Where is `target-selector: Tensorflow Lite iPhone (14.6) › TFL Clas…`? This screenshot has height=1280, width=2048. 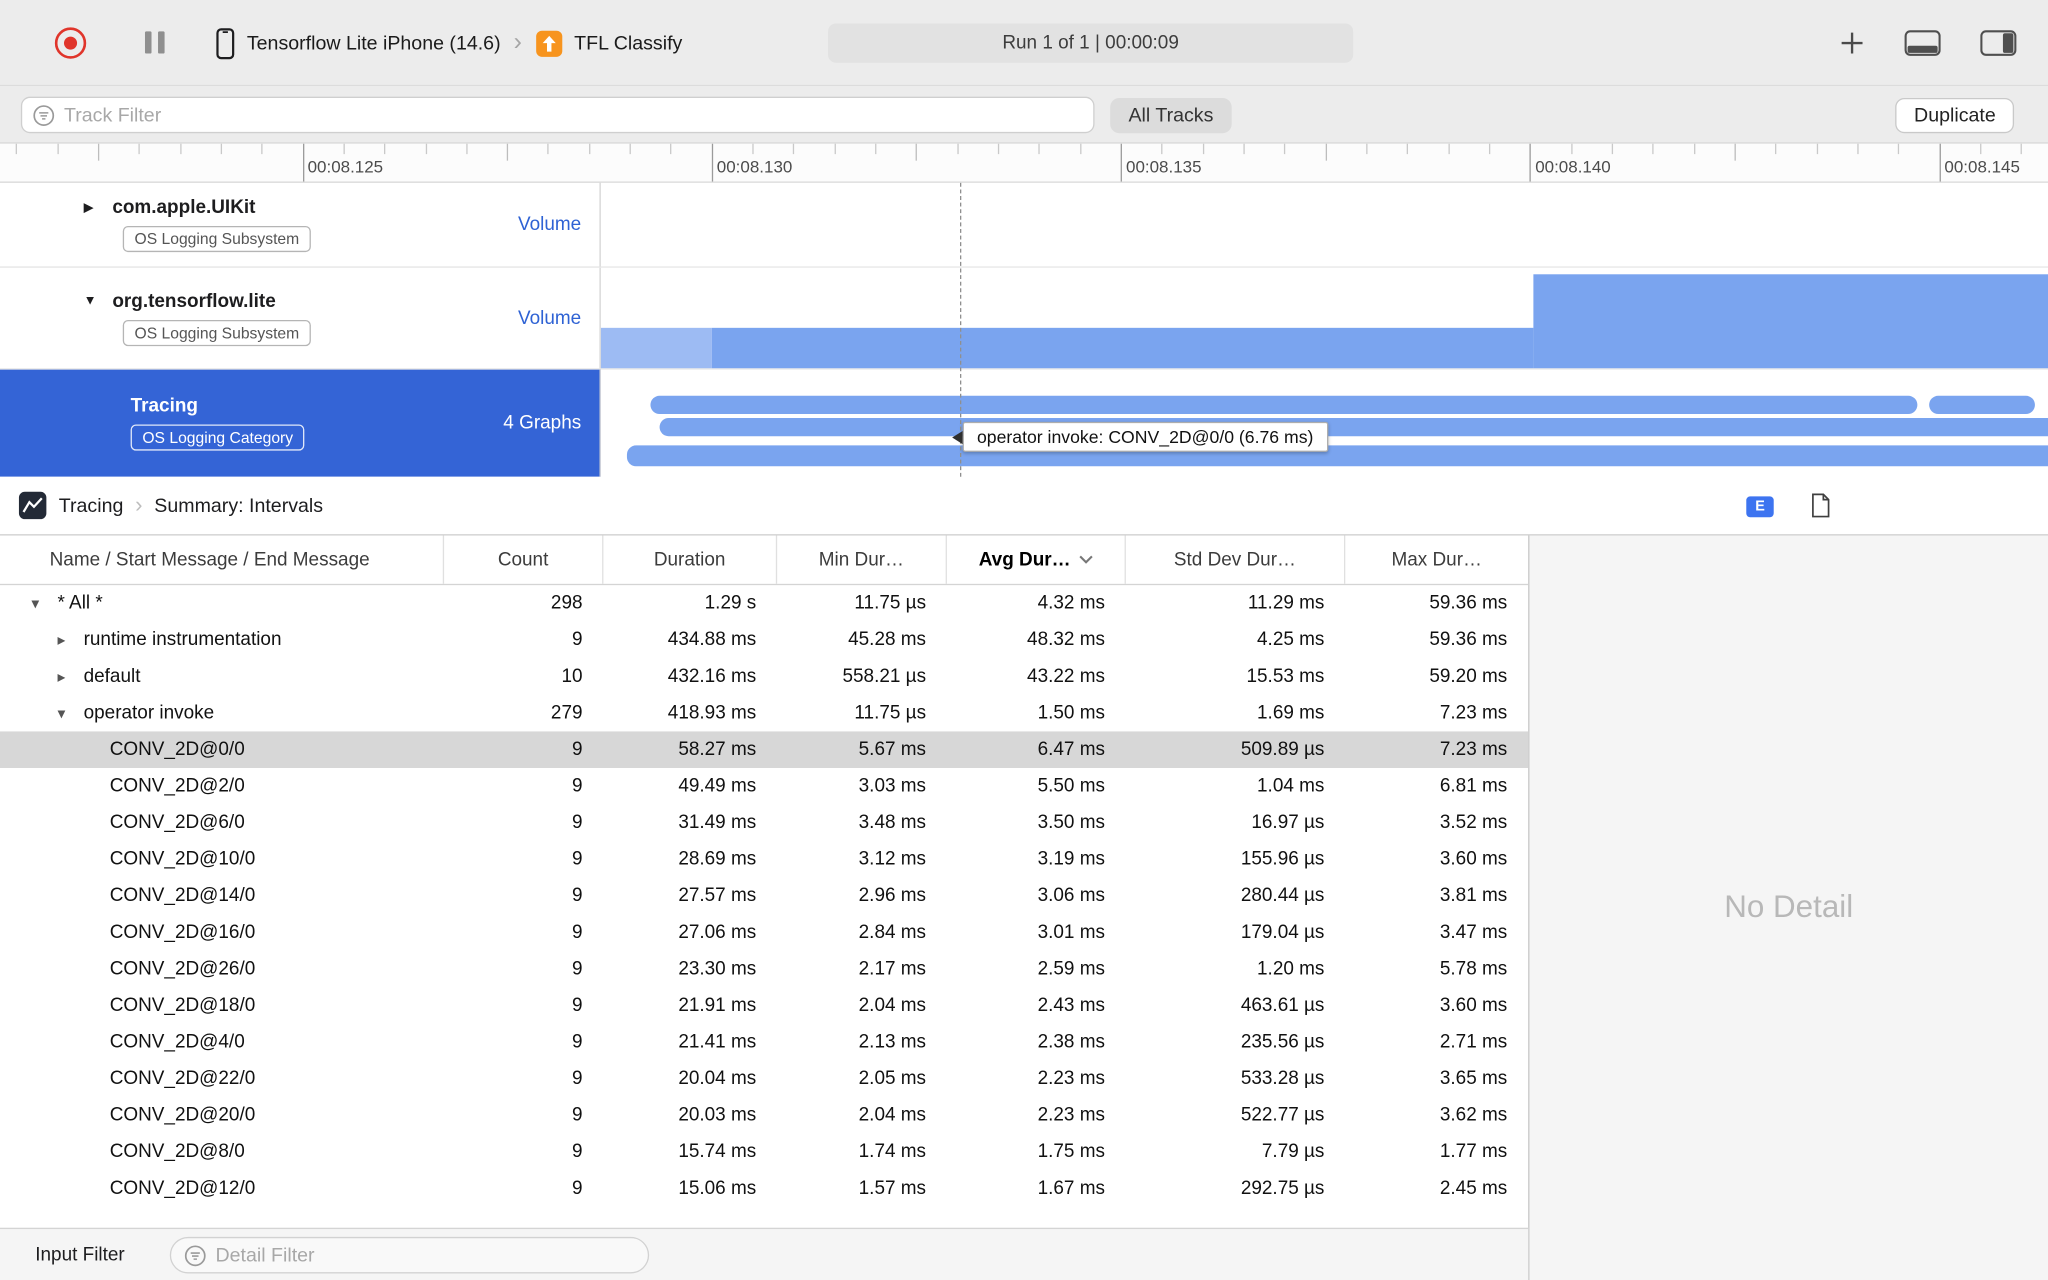 target-selector: Tensorflow Lite iPhone (14.6) › TFL Clas… is located at coordinates (449, 43).